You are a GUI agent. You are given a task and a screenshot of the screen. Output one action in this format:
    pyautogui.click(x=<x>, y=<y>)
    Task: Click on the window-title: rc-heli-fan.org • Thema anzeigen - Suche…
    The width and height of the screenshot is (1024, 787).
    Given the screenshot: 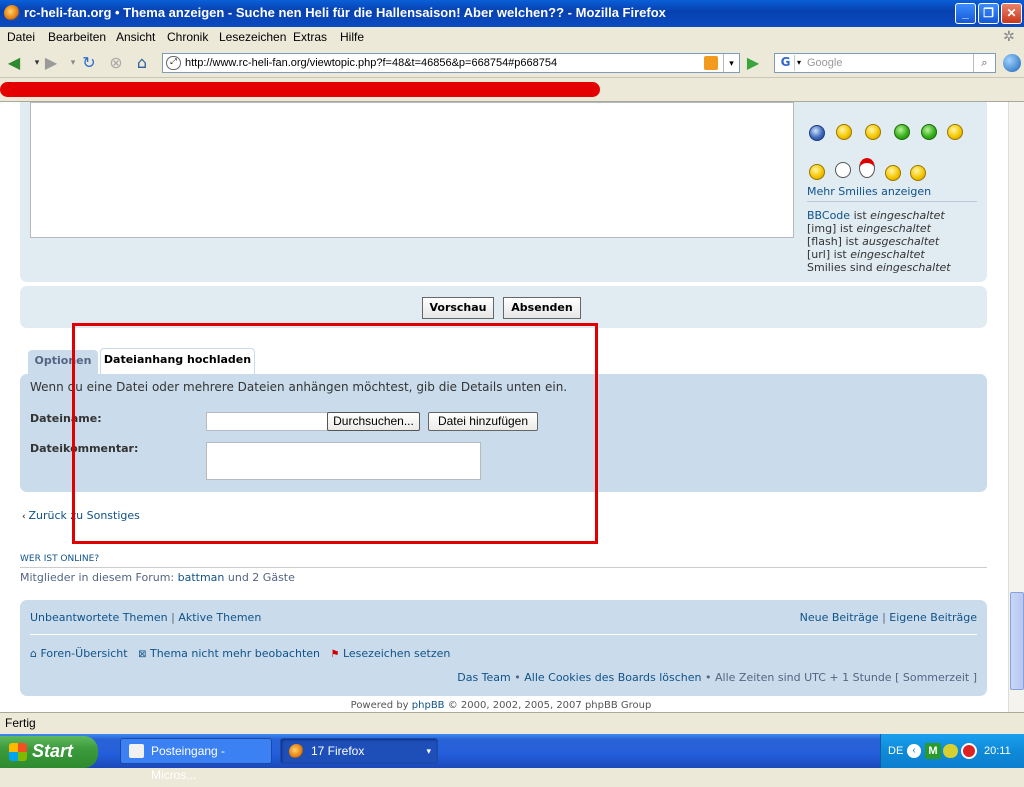 What is the action you would take?
    pyautogui.click(x=345, y=12)
    